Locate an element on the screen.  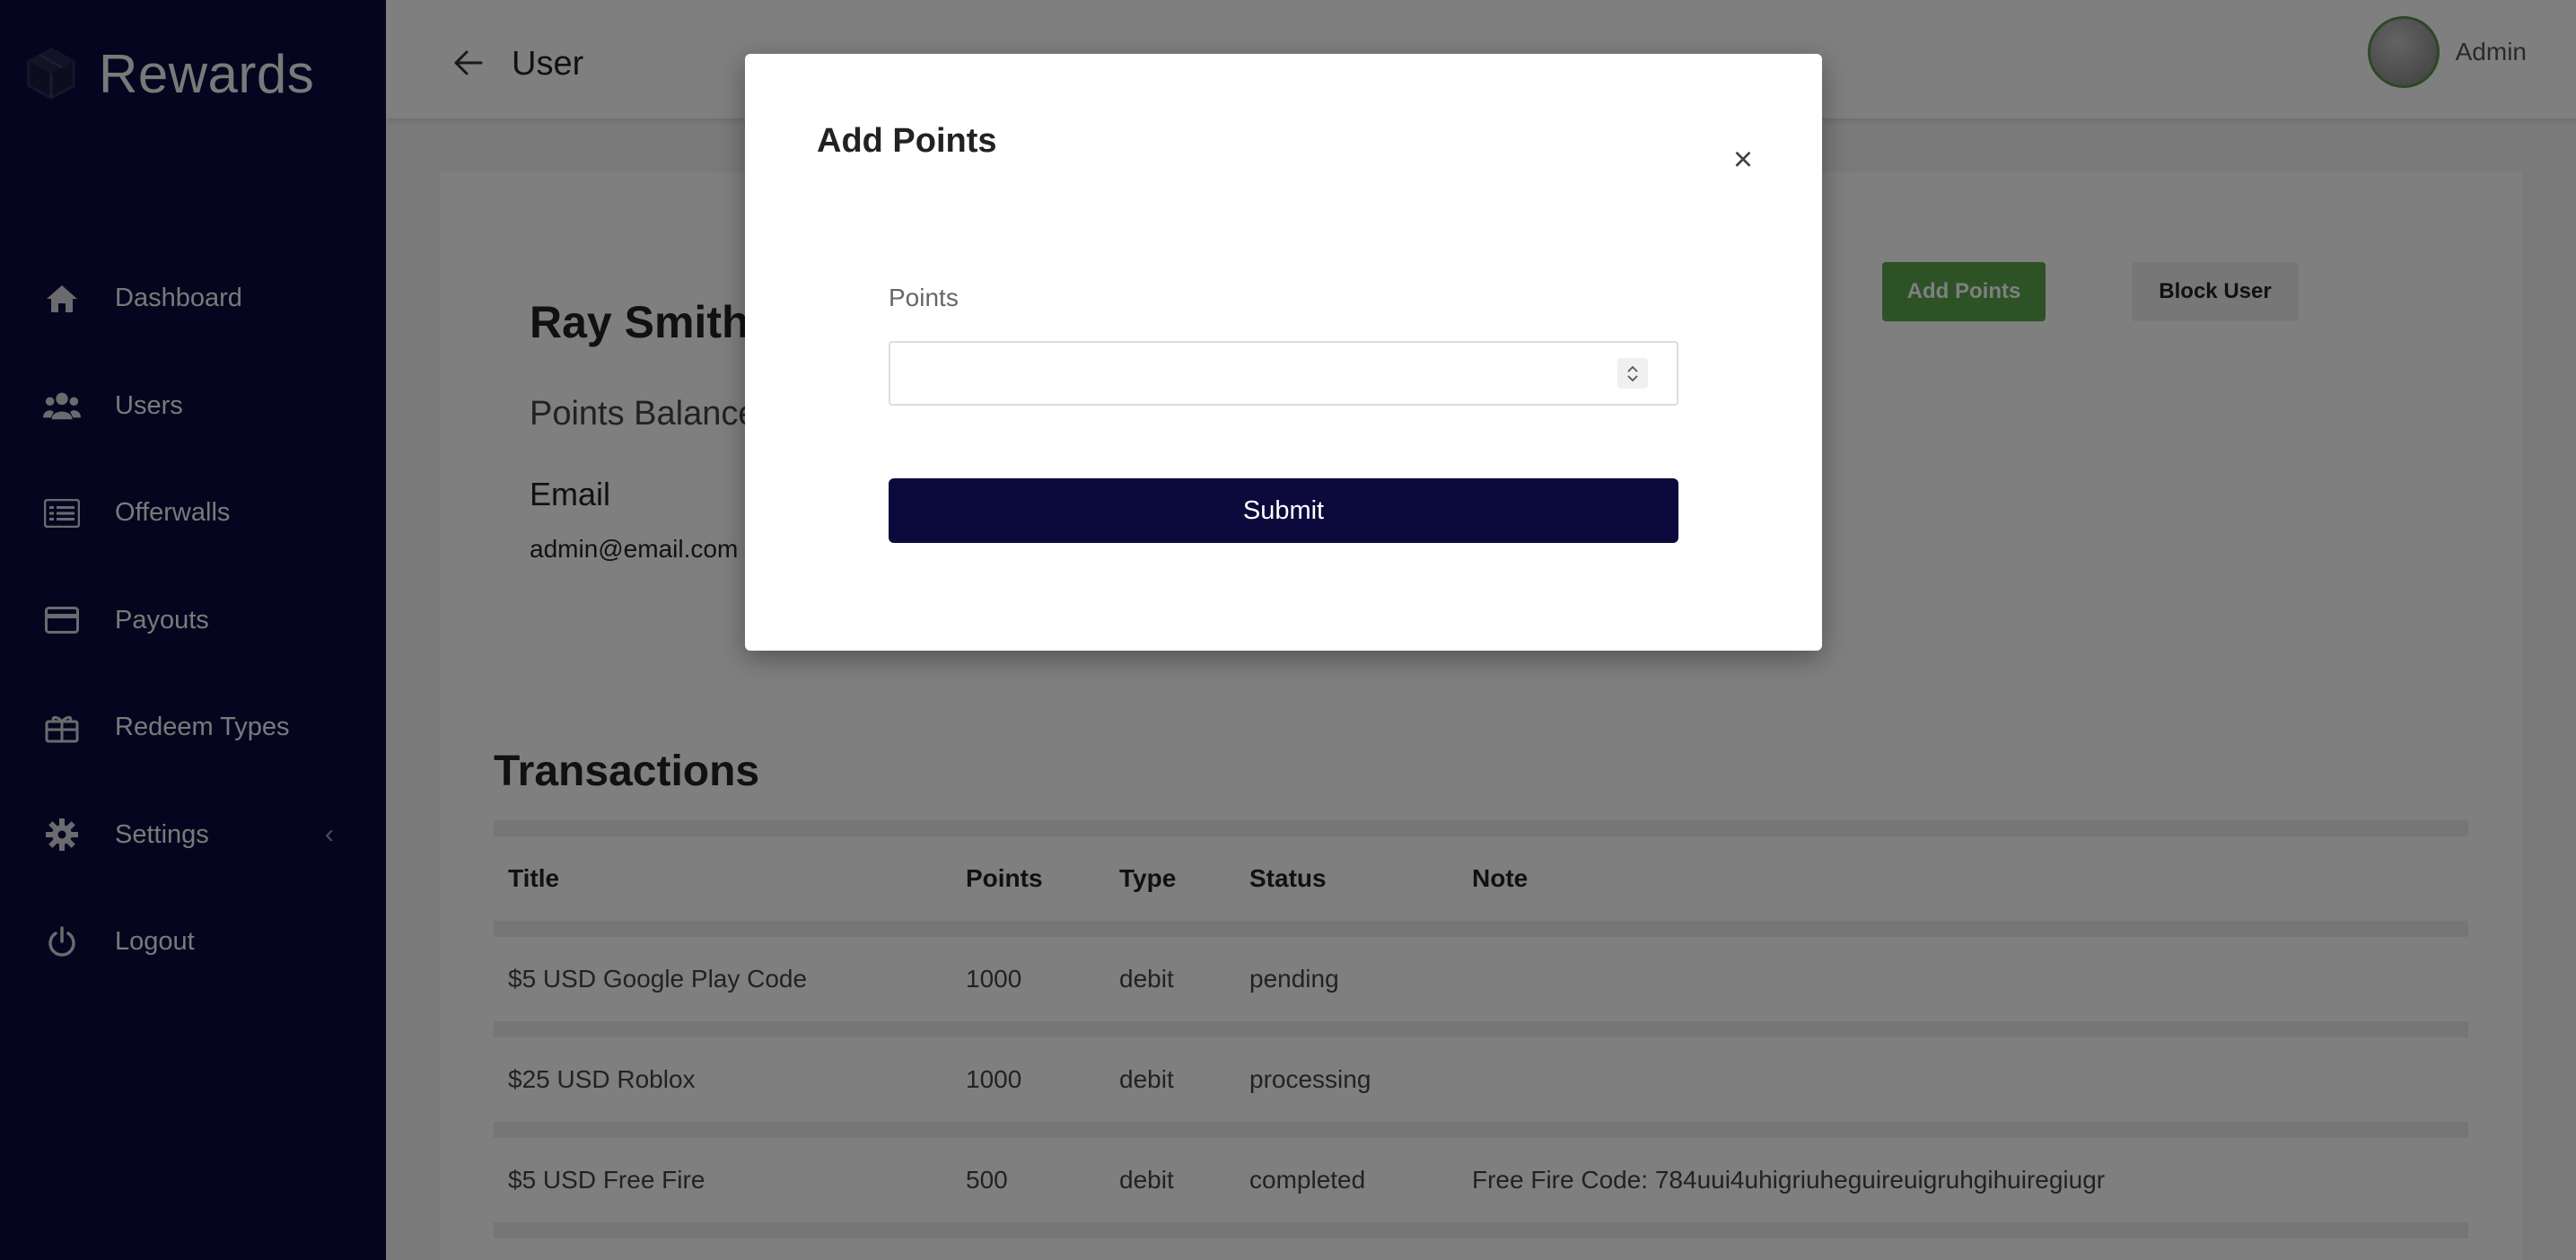
modal-title: Add Points is located at coordinates (907, 141).